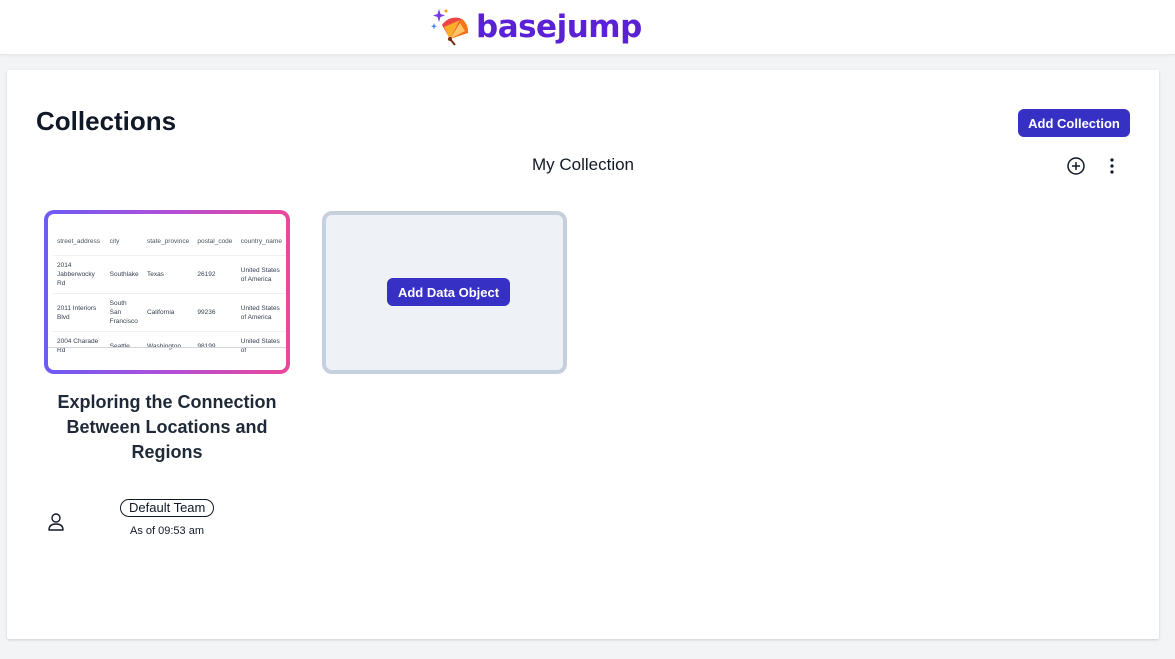  What do you see at coordinates (448, 292) in the screenshot?
I see `add-data-object-button: Add Data Object` at bounding box center [448, 292].